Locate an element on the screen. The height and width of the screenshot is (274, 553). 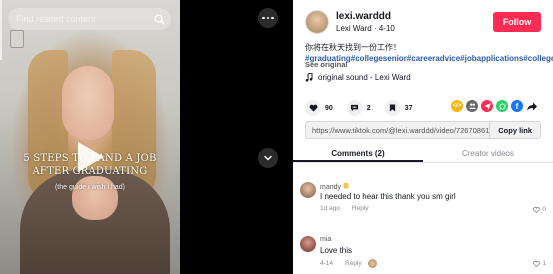
search-placeholder: Find related content is located at coordinates (56, 19).